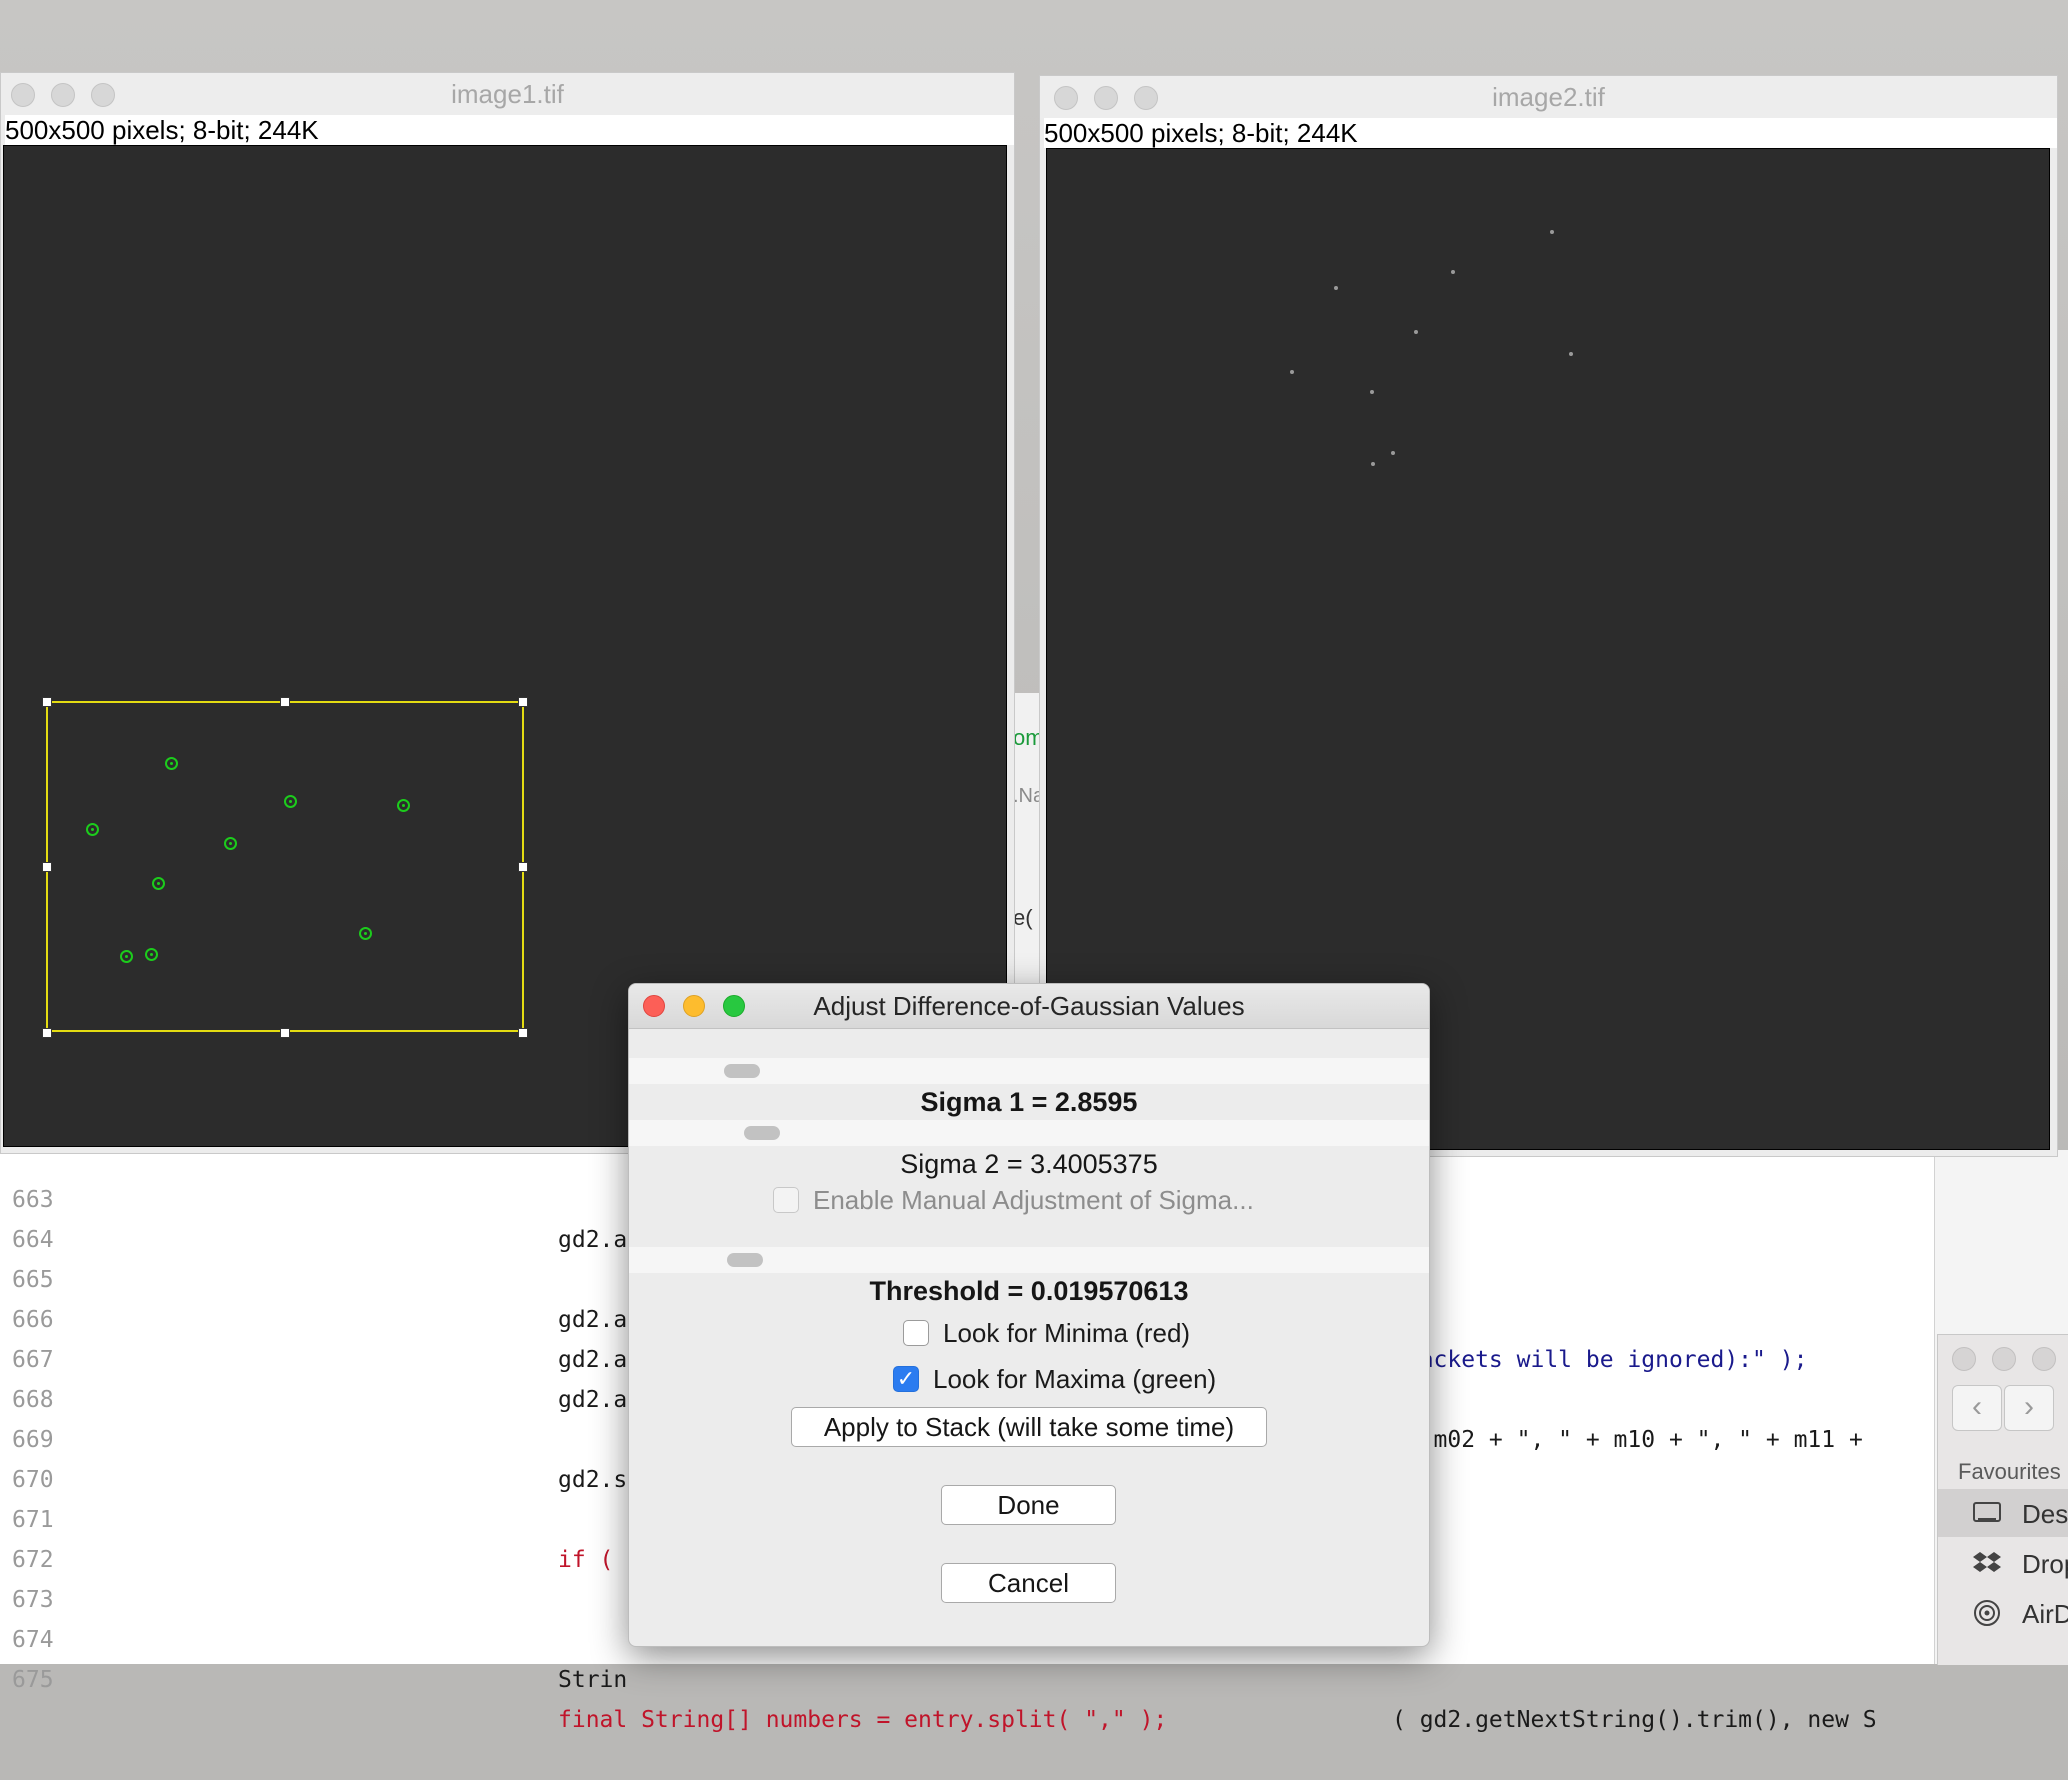  I want to click on desktop-icon, so click(1987, 1513).